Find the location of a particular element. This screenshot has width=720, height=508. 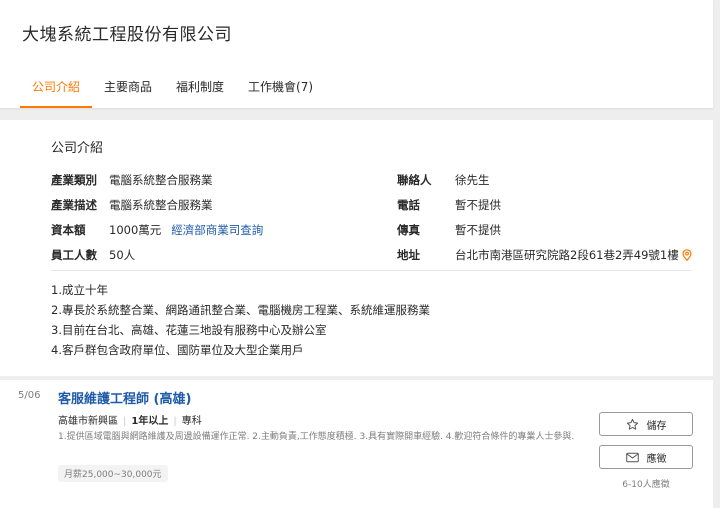

info-key: 電話 is located at coordinates (408, 205).